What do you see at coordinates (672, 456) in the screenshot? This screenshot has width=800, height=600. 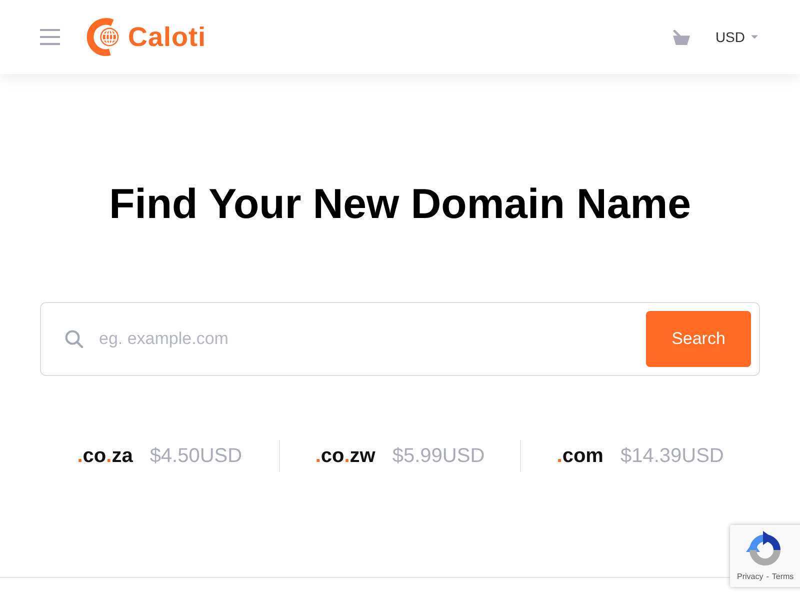 I see `domain-price: $14.39USD` at bounding box center [672, 456].